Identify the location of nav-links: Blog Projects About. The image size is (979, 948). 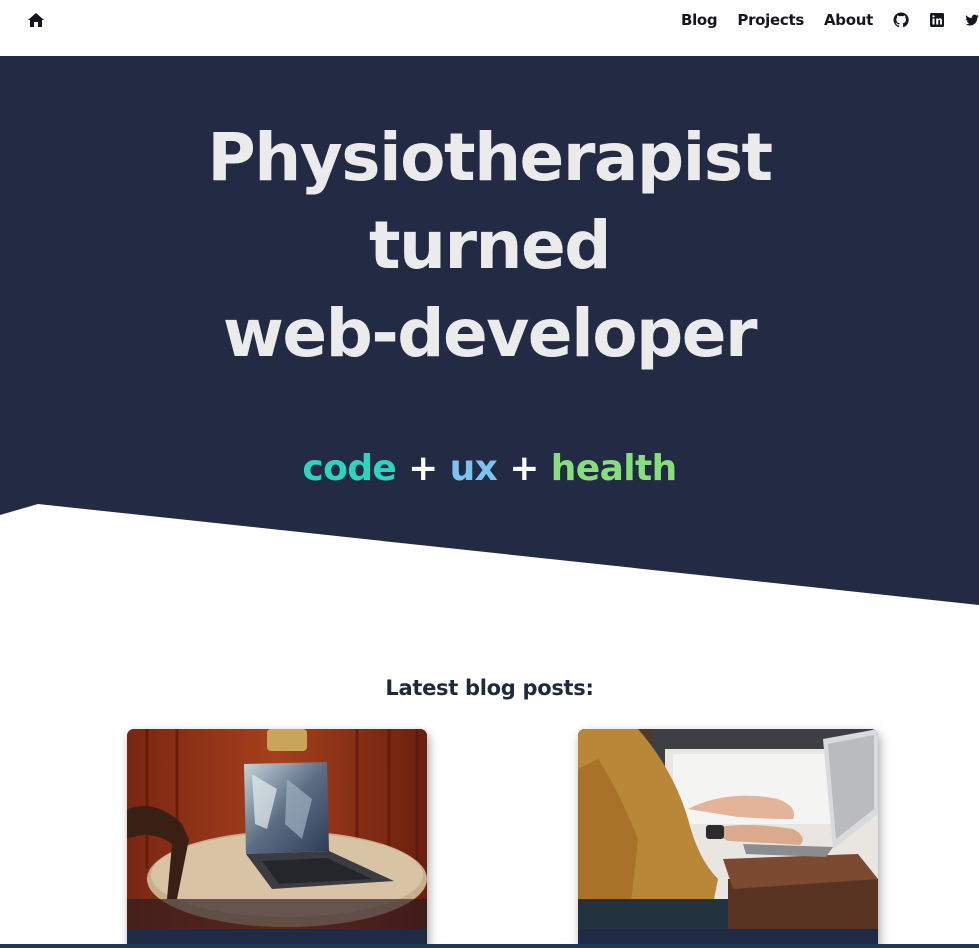
(830, 20).